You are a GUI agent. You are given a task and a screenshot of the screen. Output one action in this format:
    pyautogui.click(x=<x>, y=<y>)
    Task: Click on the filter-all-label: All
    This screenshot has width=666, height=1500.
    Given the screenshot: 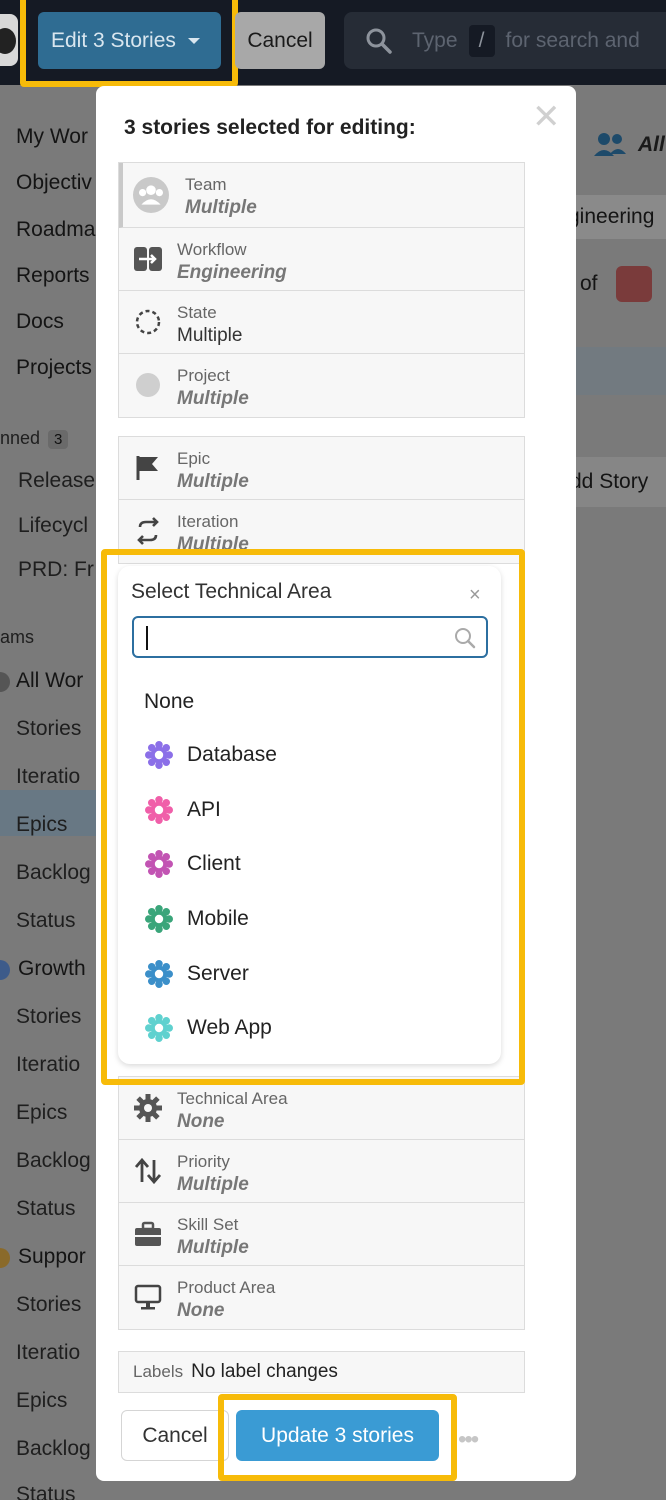 What is the action you would take?
    pyautogui.click(x=651, y=145)
    